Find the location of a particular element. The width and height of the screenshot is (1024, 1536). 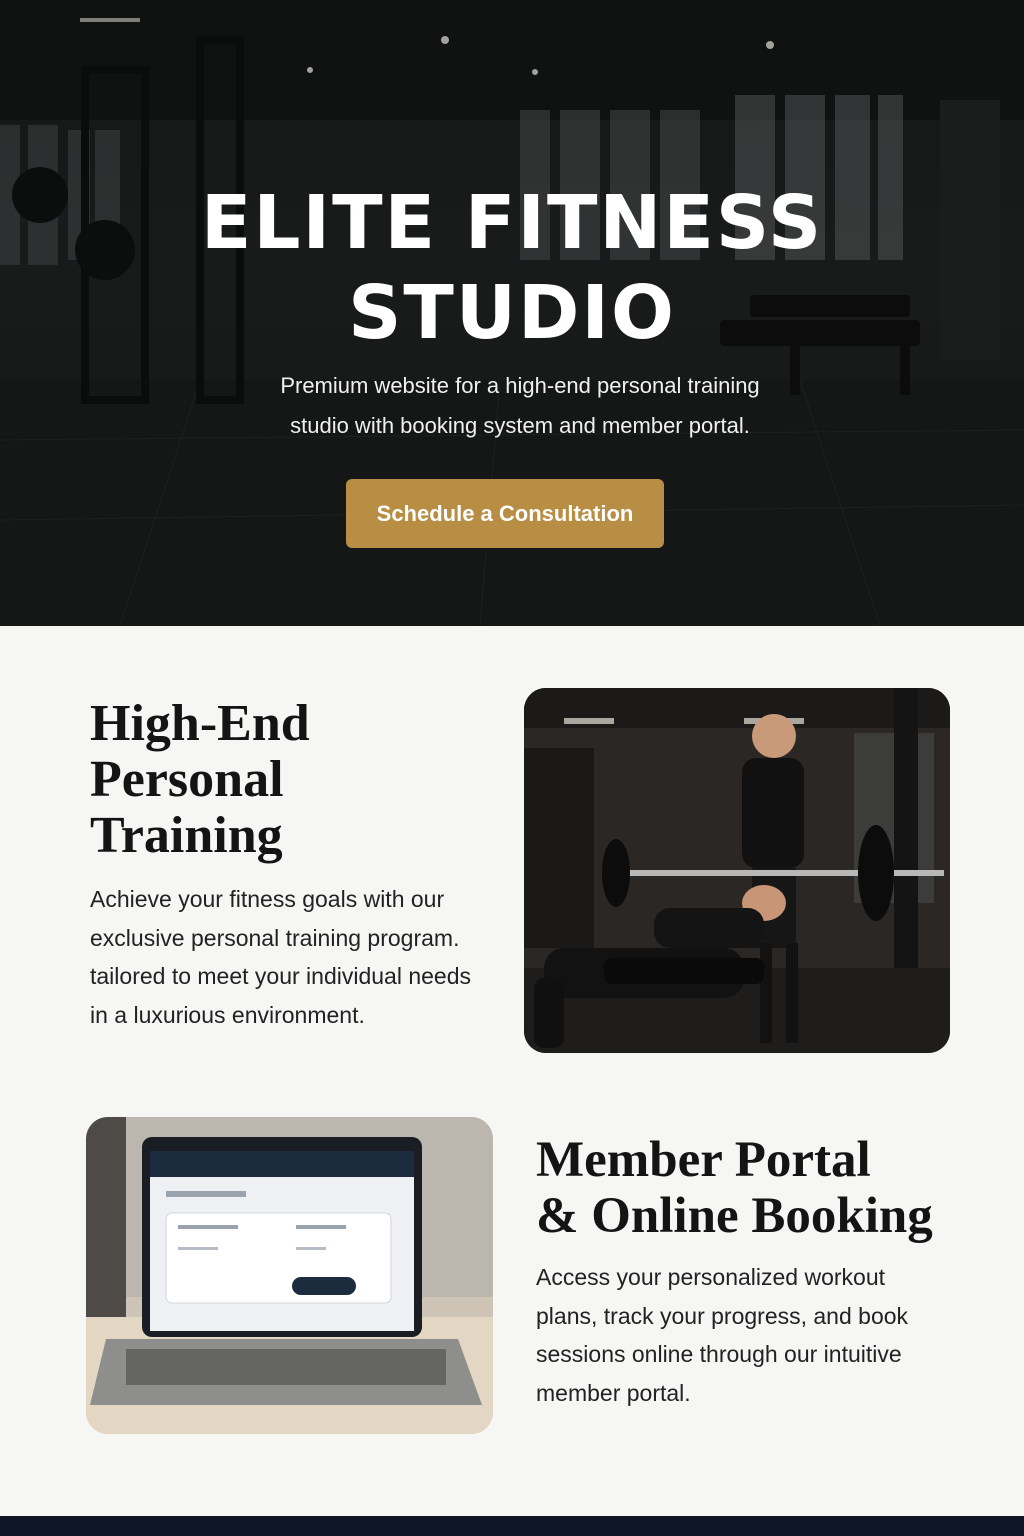

hero-title: ELITE FITNESS STUDIO is located at coordinates (512, 268).